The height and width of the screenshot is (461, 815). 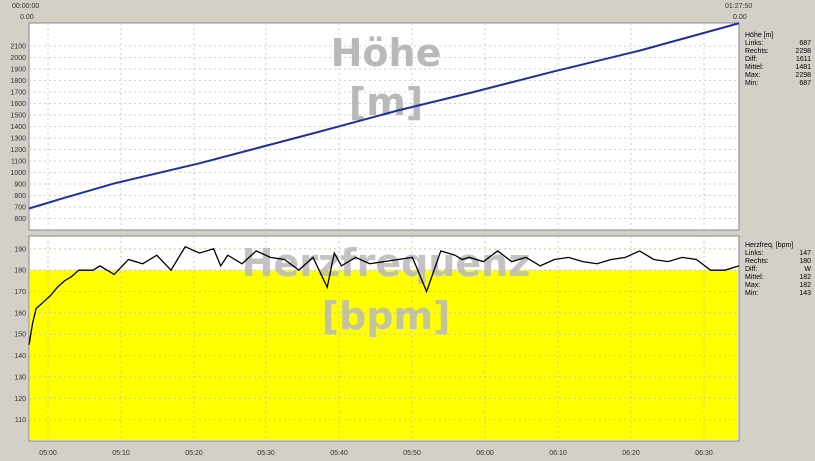 I want to click on x-tick-label: 06:00, so click(x=485, y=453).